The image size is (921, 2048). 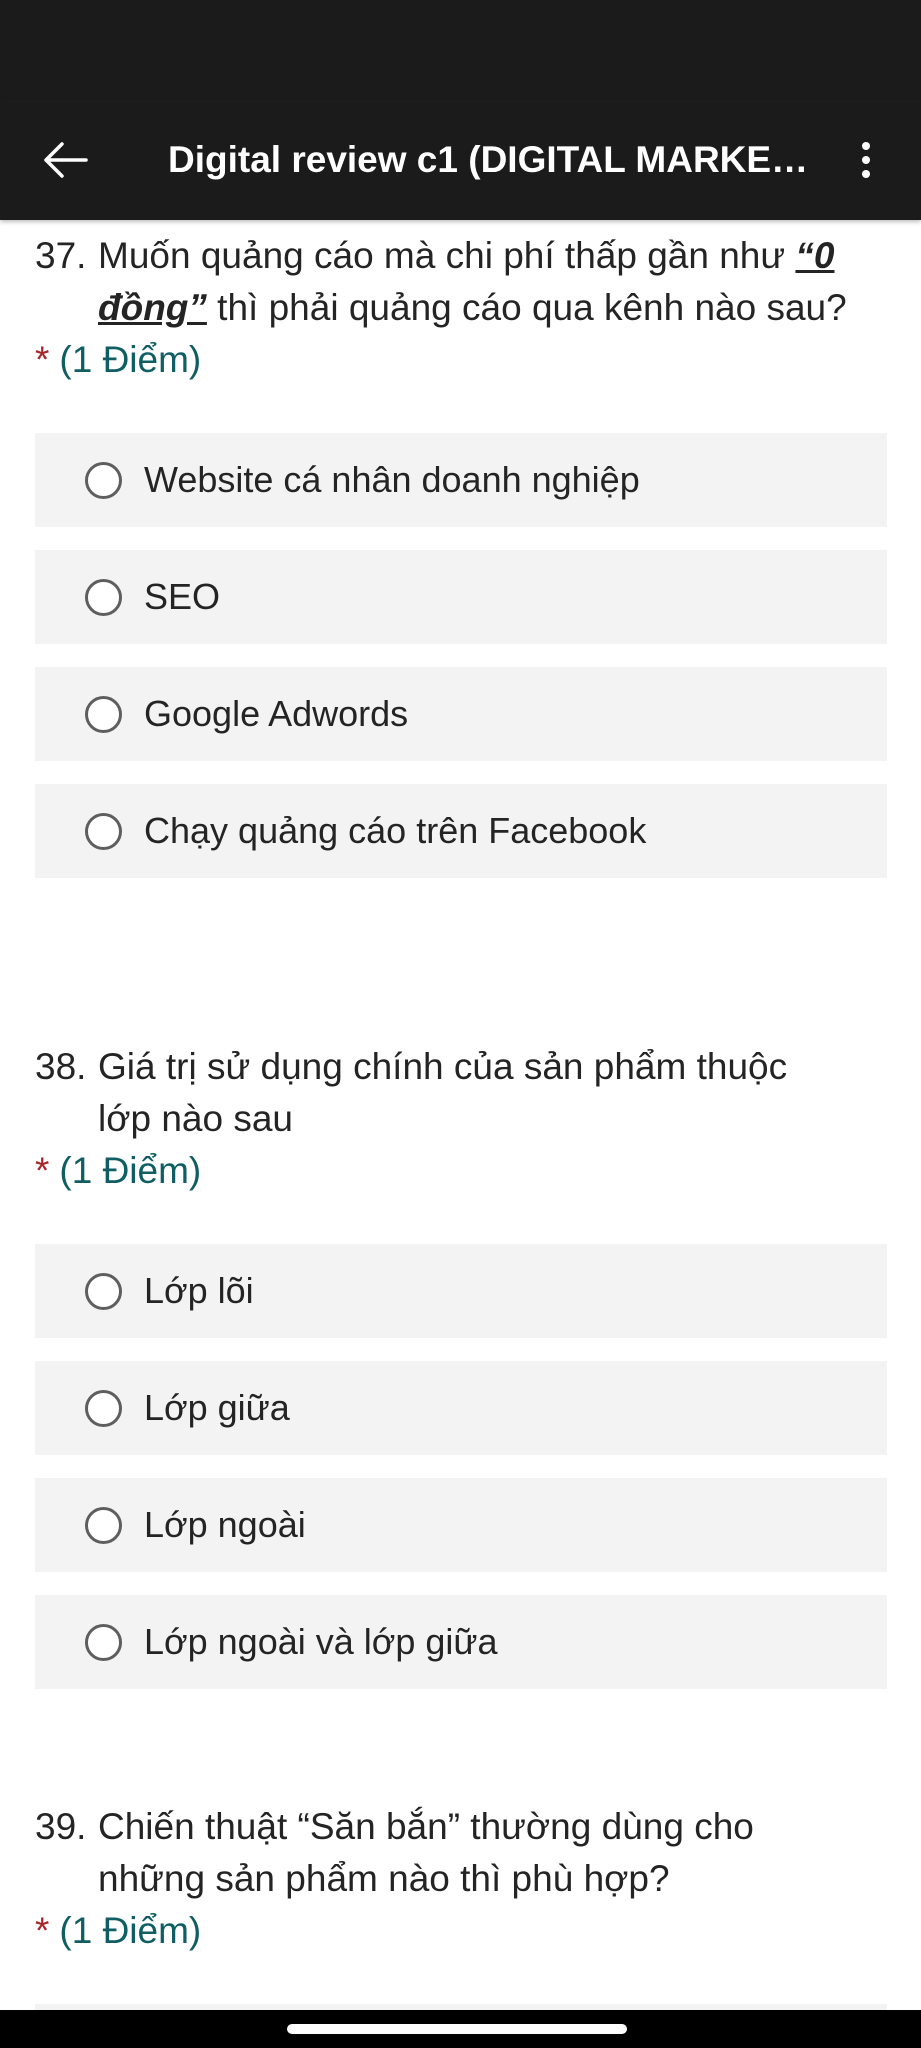 What do you see at coordinates (461, 714) in the screenshot?
I see `option-google-adwords: Google Adwords` at bounding box center [461, 714].